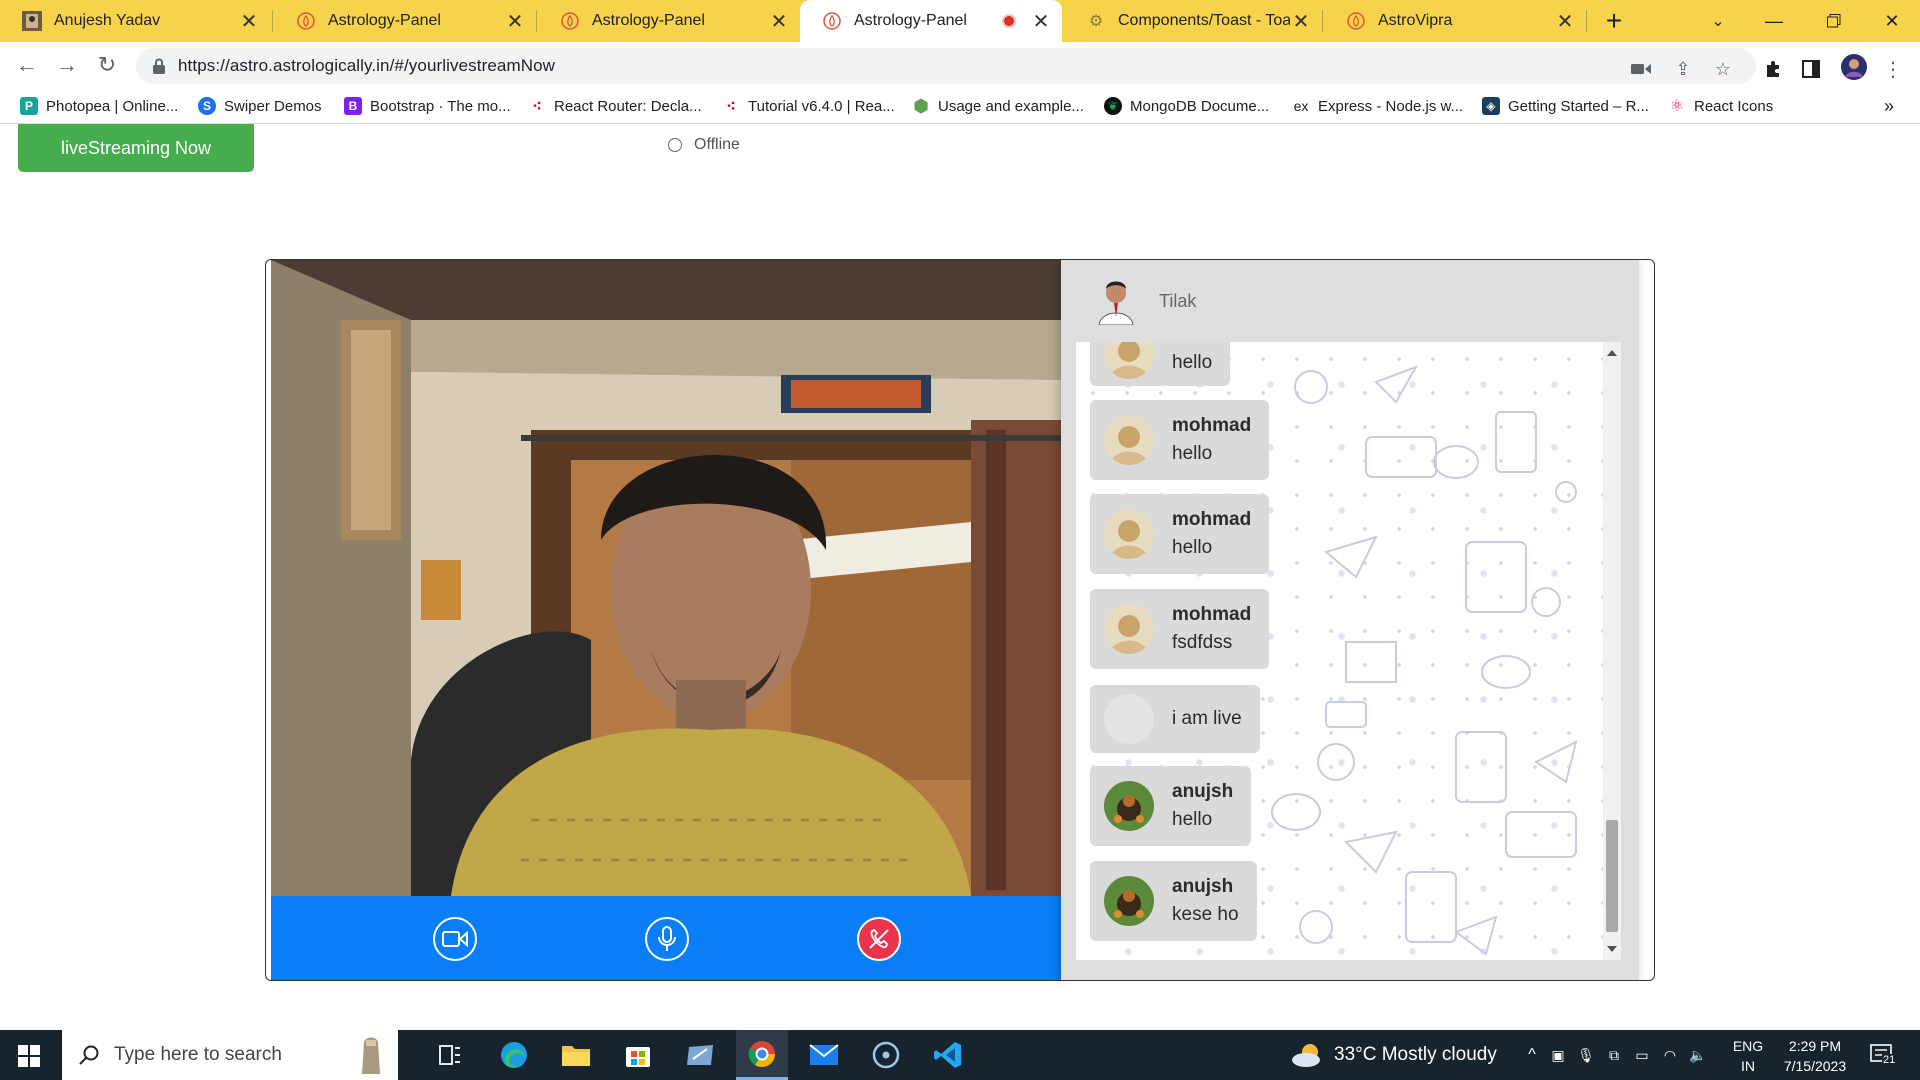 This screenshot has width=1920, height=1080. What do you see at coordinates (1773, 69) in the screenshot?
I see `extensions-puzzle-icon` at bounding box center [1773, 69].